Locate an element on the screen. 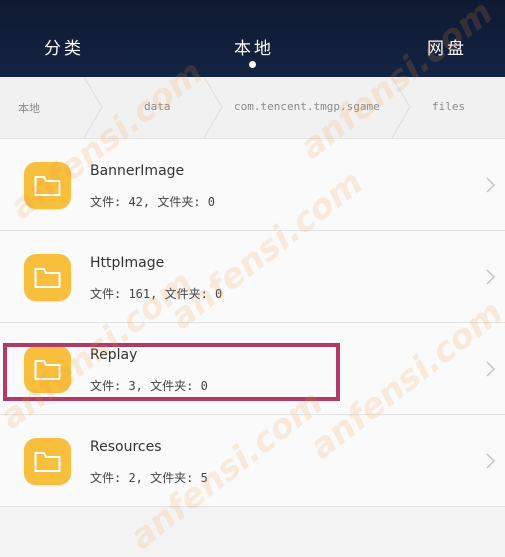 The width and height of the screenshot is (505, 557). highlight-box is located at coordinates (171, 372).